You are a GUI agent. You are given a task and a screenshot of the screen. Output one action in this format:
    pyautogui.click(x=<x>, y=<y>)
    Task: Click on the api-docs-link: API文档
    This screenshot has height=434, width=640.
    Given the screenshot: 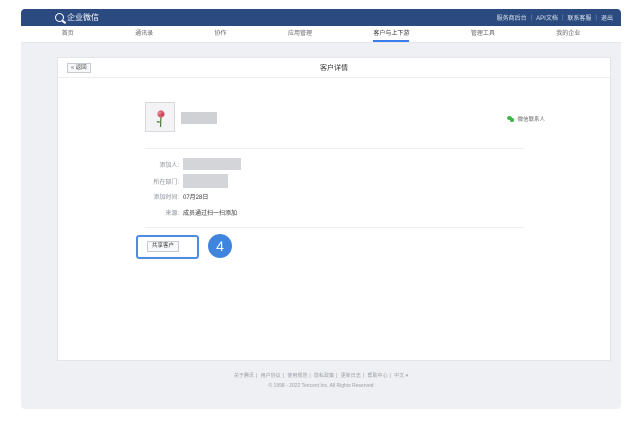 What is the action you would take?
    pyautogui.click(x=547, y=17)
    